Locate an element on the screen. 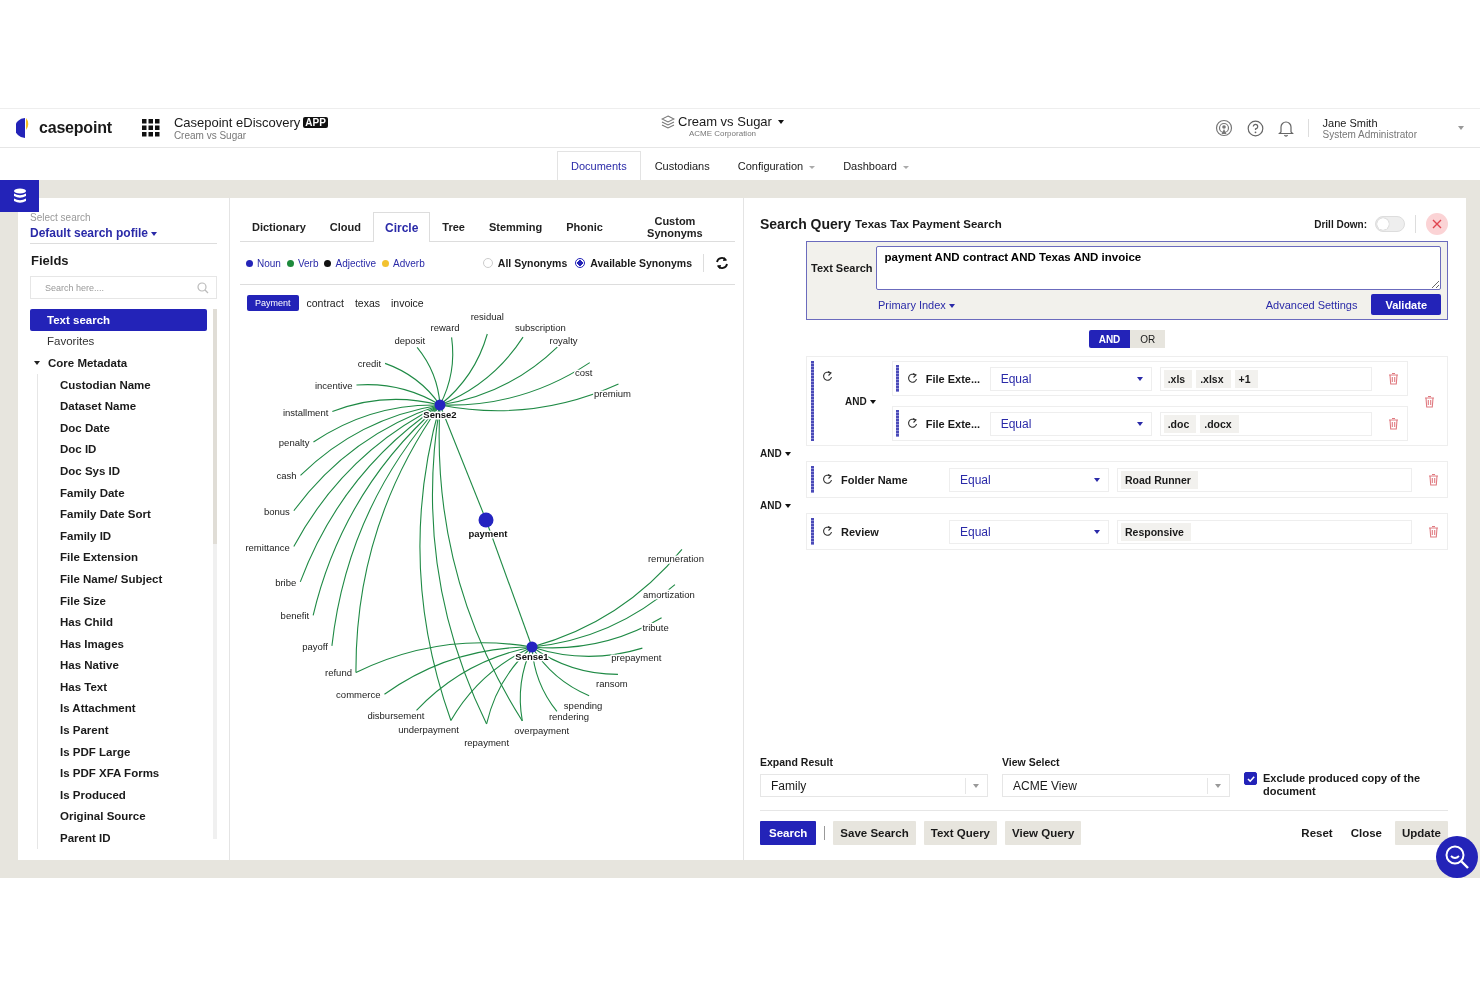 Image resolution: width=1480 pixels, height=987 pixels. word-label: overpayment is located at coordinates (542, 730).